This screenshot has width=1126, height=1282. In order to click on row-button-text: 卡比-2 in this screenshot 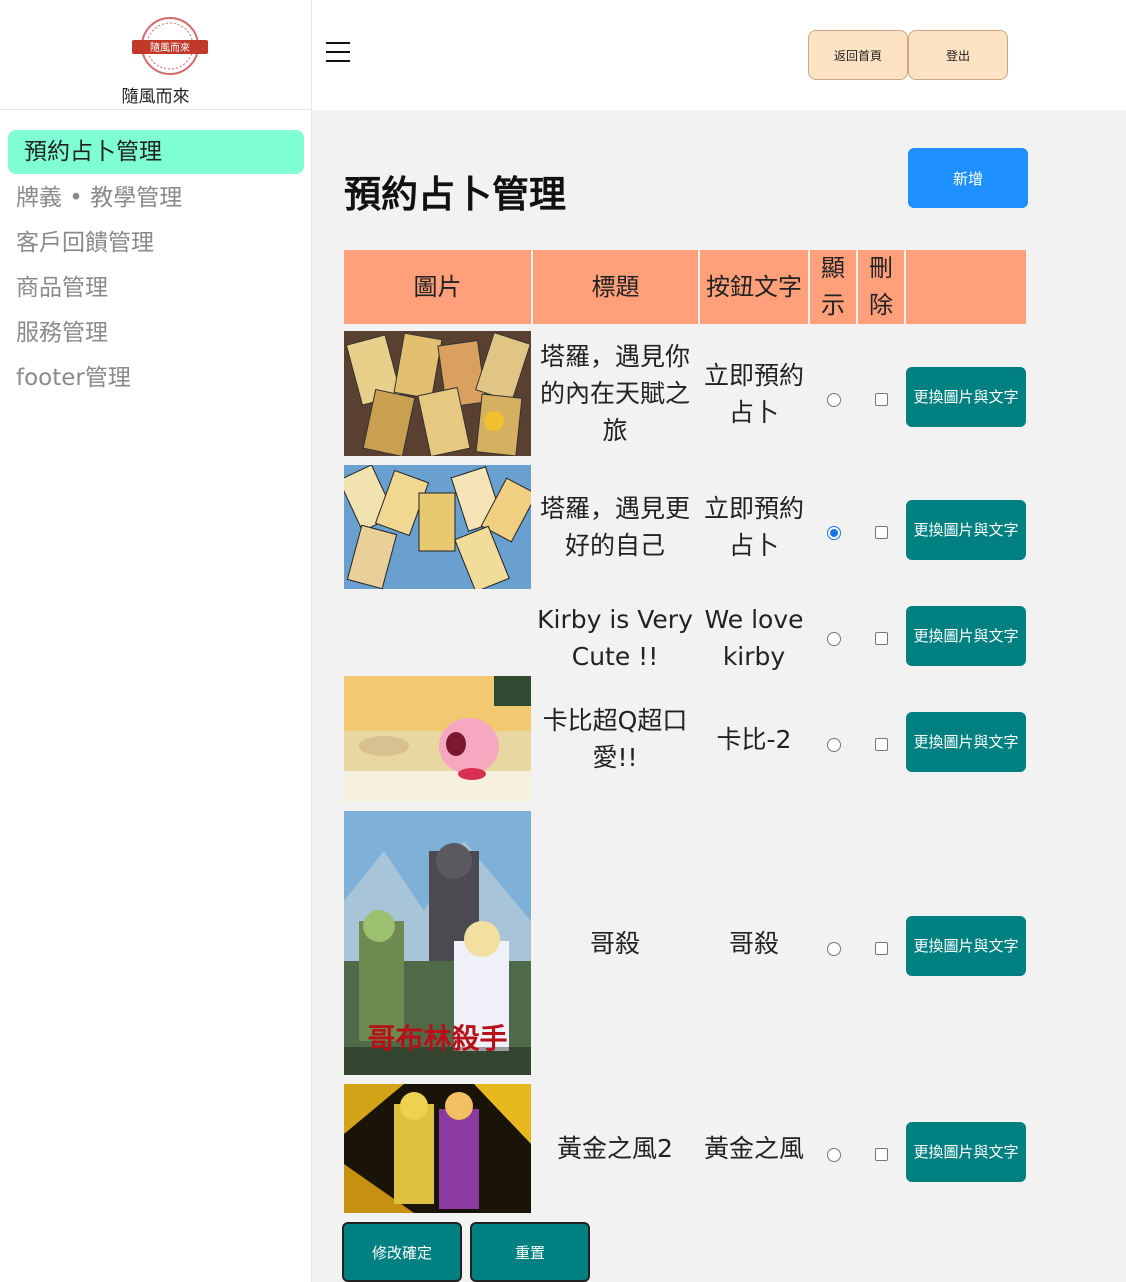, I will do `click(754, 739)`.